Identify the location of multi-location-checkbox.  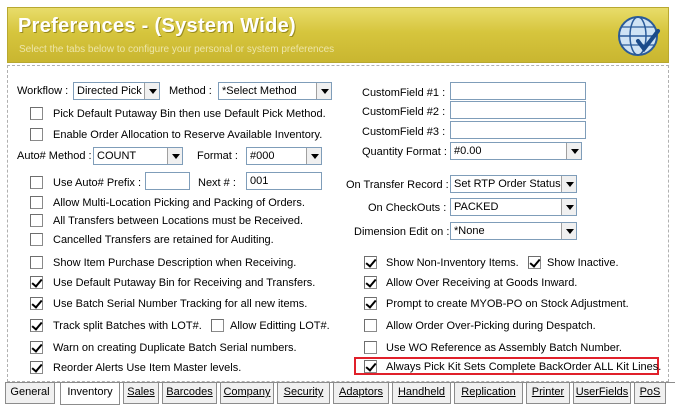
(36, 202).